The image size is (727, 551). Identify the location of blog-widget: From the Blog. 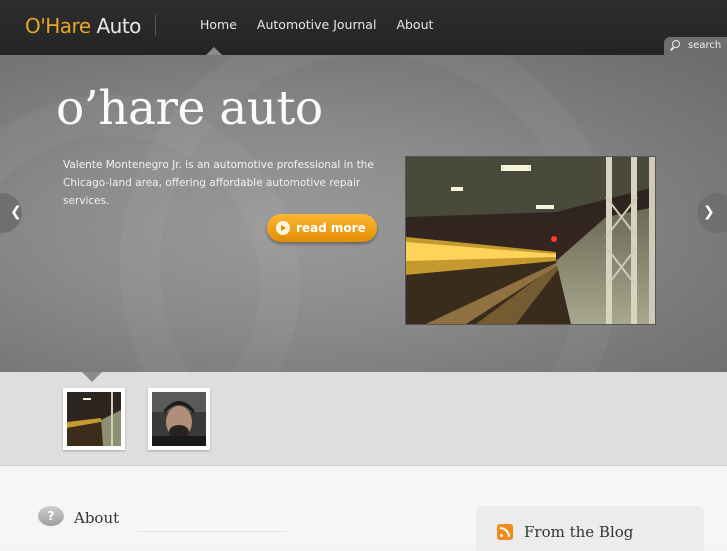
(590, 528).